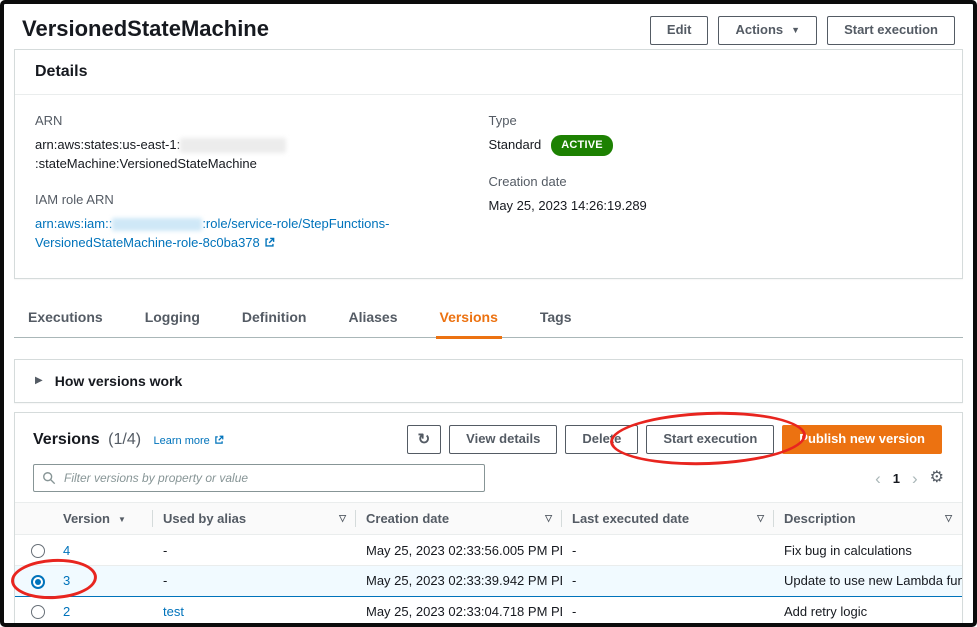  I want to click on creation-date-value: May 25, 2023 14:26:19.289, so click(567, 206).